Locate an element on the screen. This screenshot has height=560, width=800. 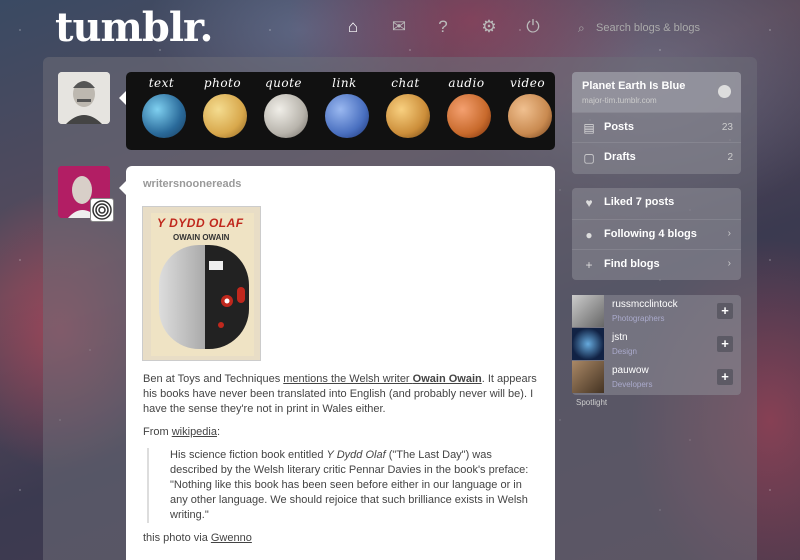
quote-planet-icon is located at coordinates (286, 116).